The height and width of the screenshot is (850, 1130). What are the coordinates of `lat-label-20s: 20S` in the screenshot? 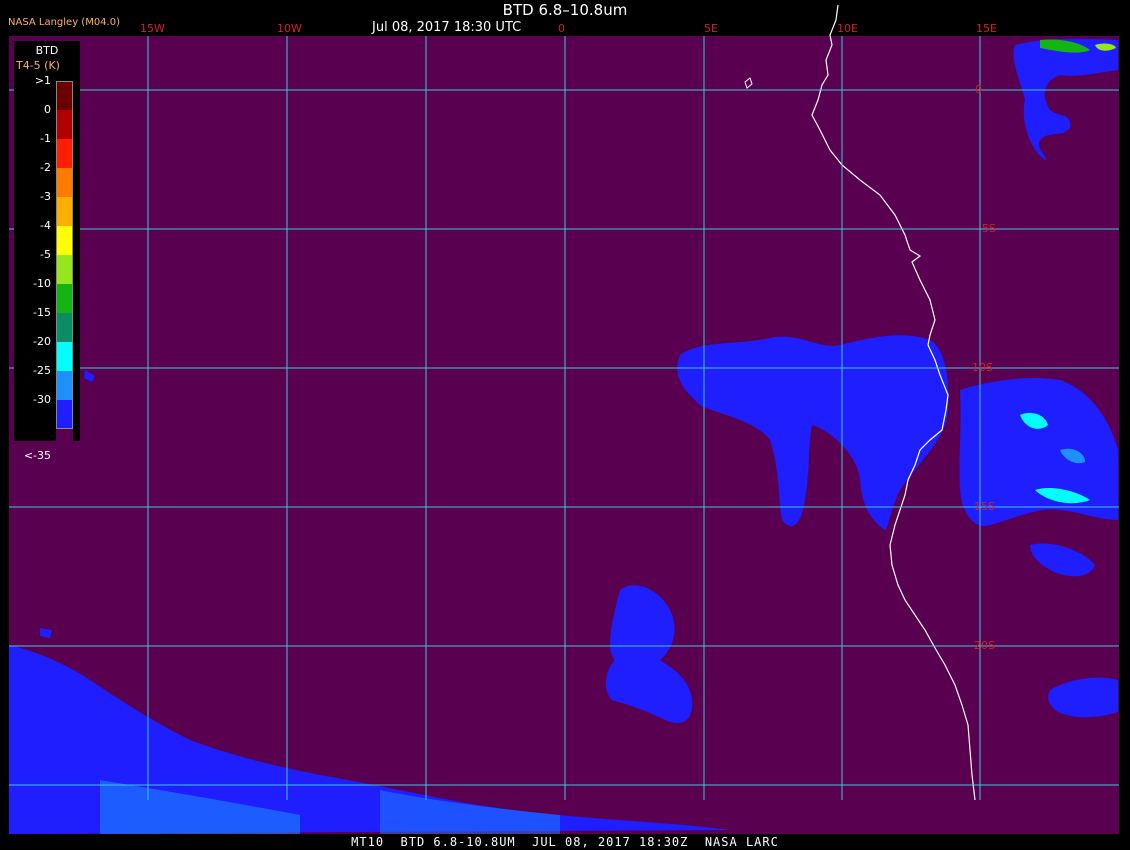 It's located at (984, 645).